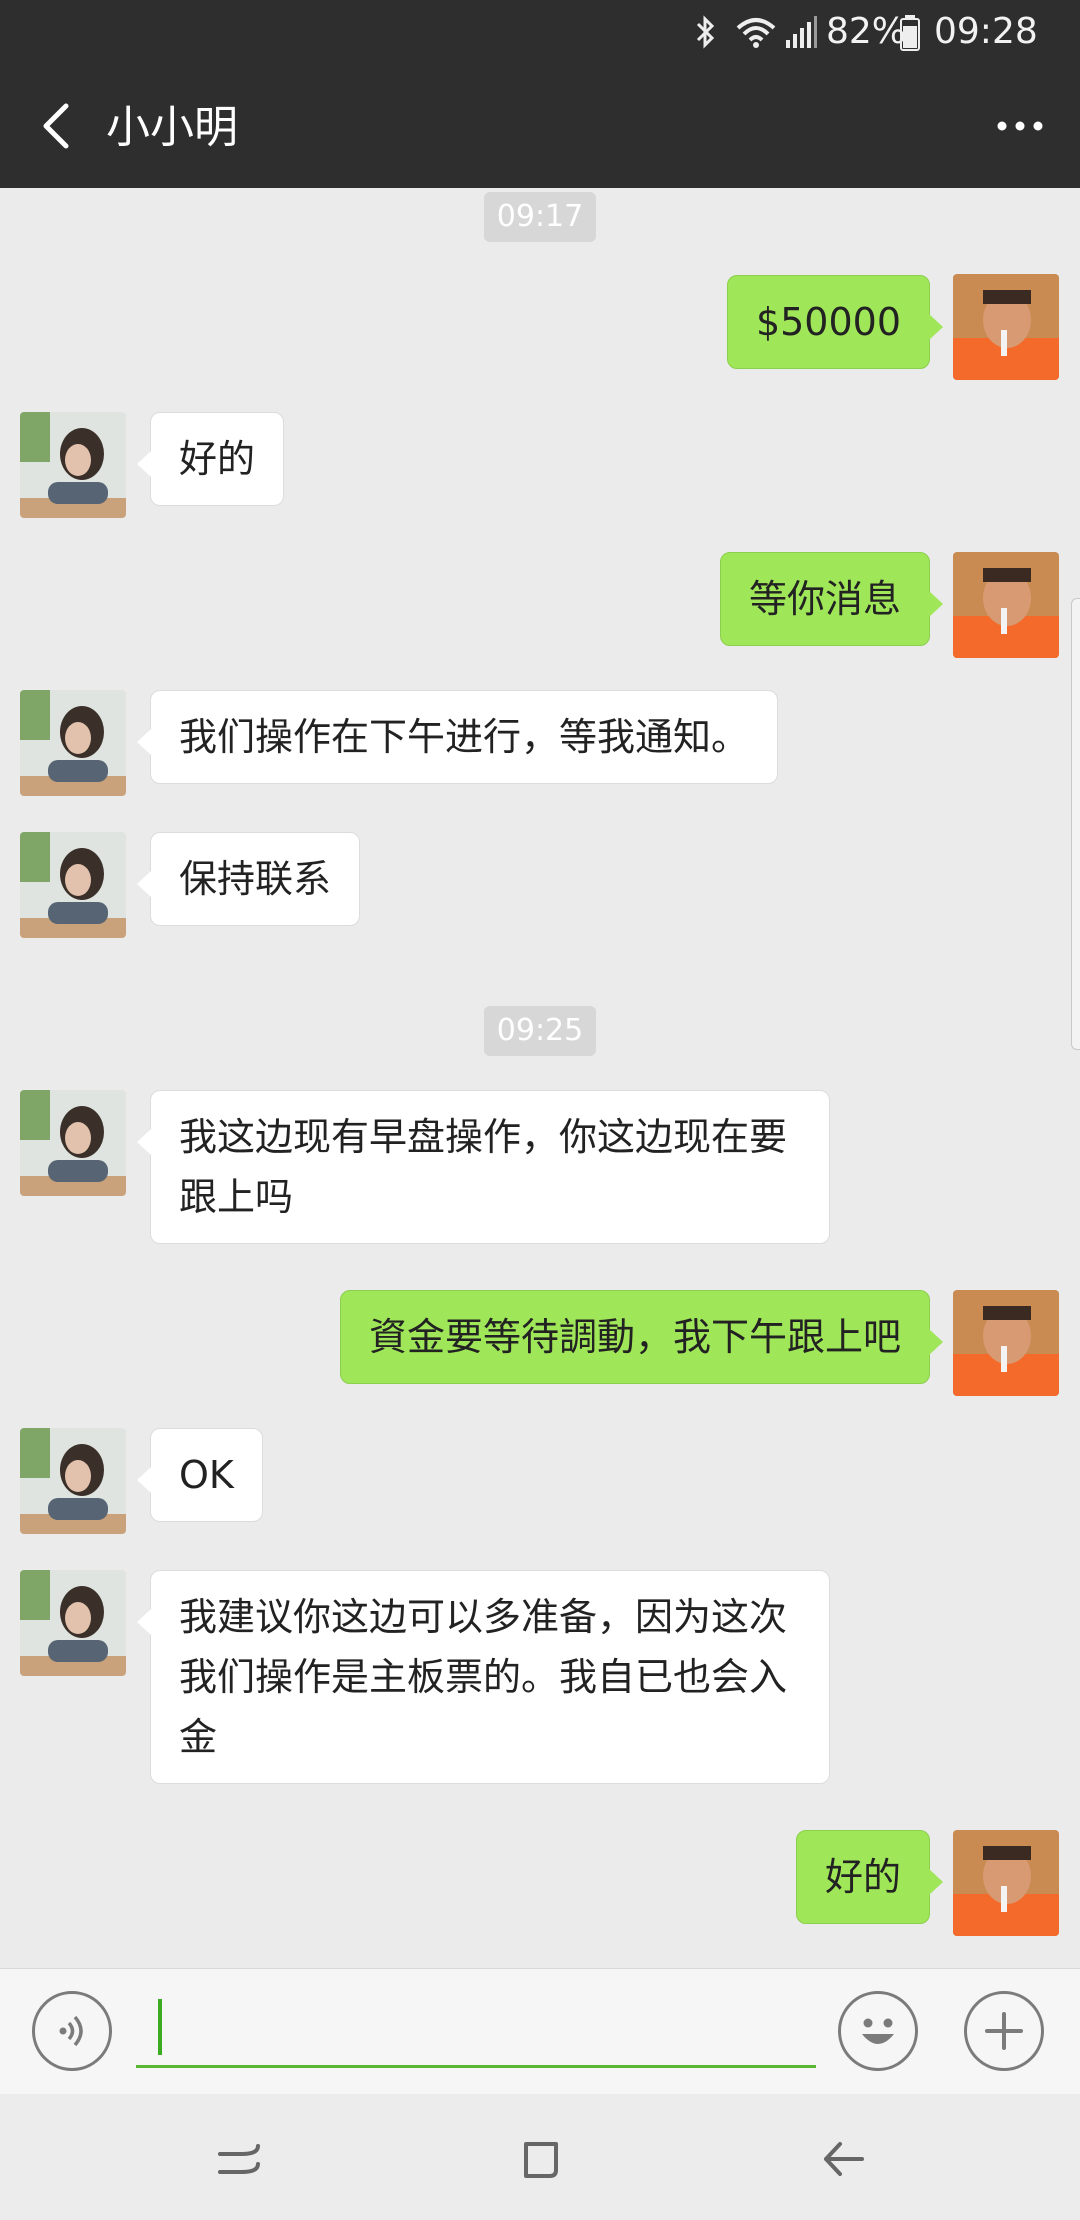 The height and width of the screenshot is (2220, 1080). I want to click on plus-icon, so click(1004, 2031).